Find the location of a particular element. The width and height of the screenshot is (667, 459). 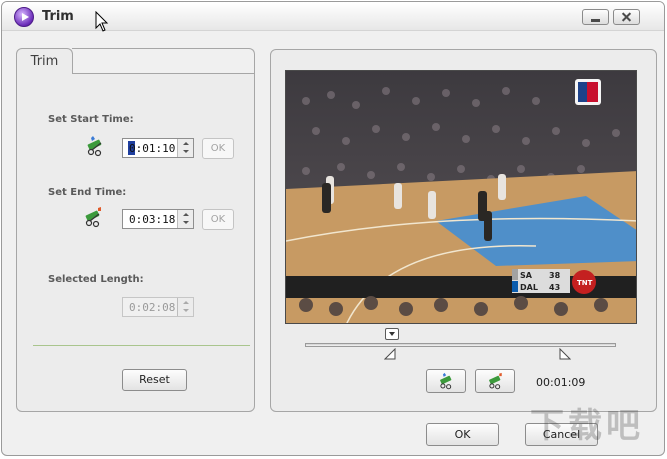

end-time-stepper: 0:03:18 is located at coordinates (158, 219).